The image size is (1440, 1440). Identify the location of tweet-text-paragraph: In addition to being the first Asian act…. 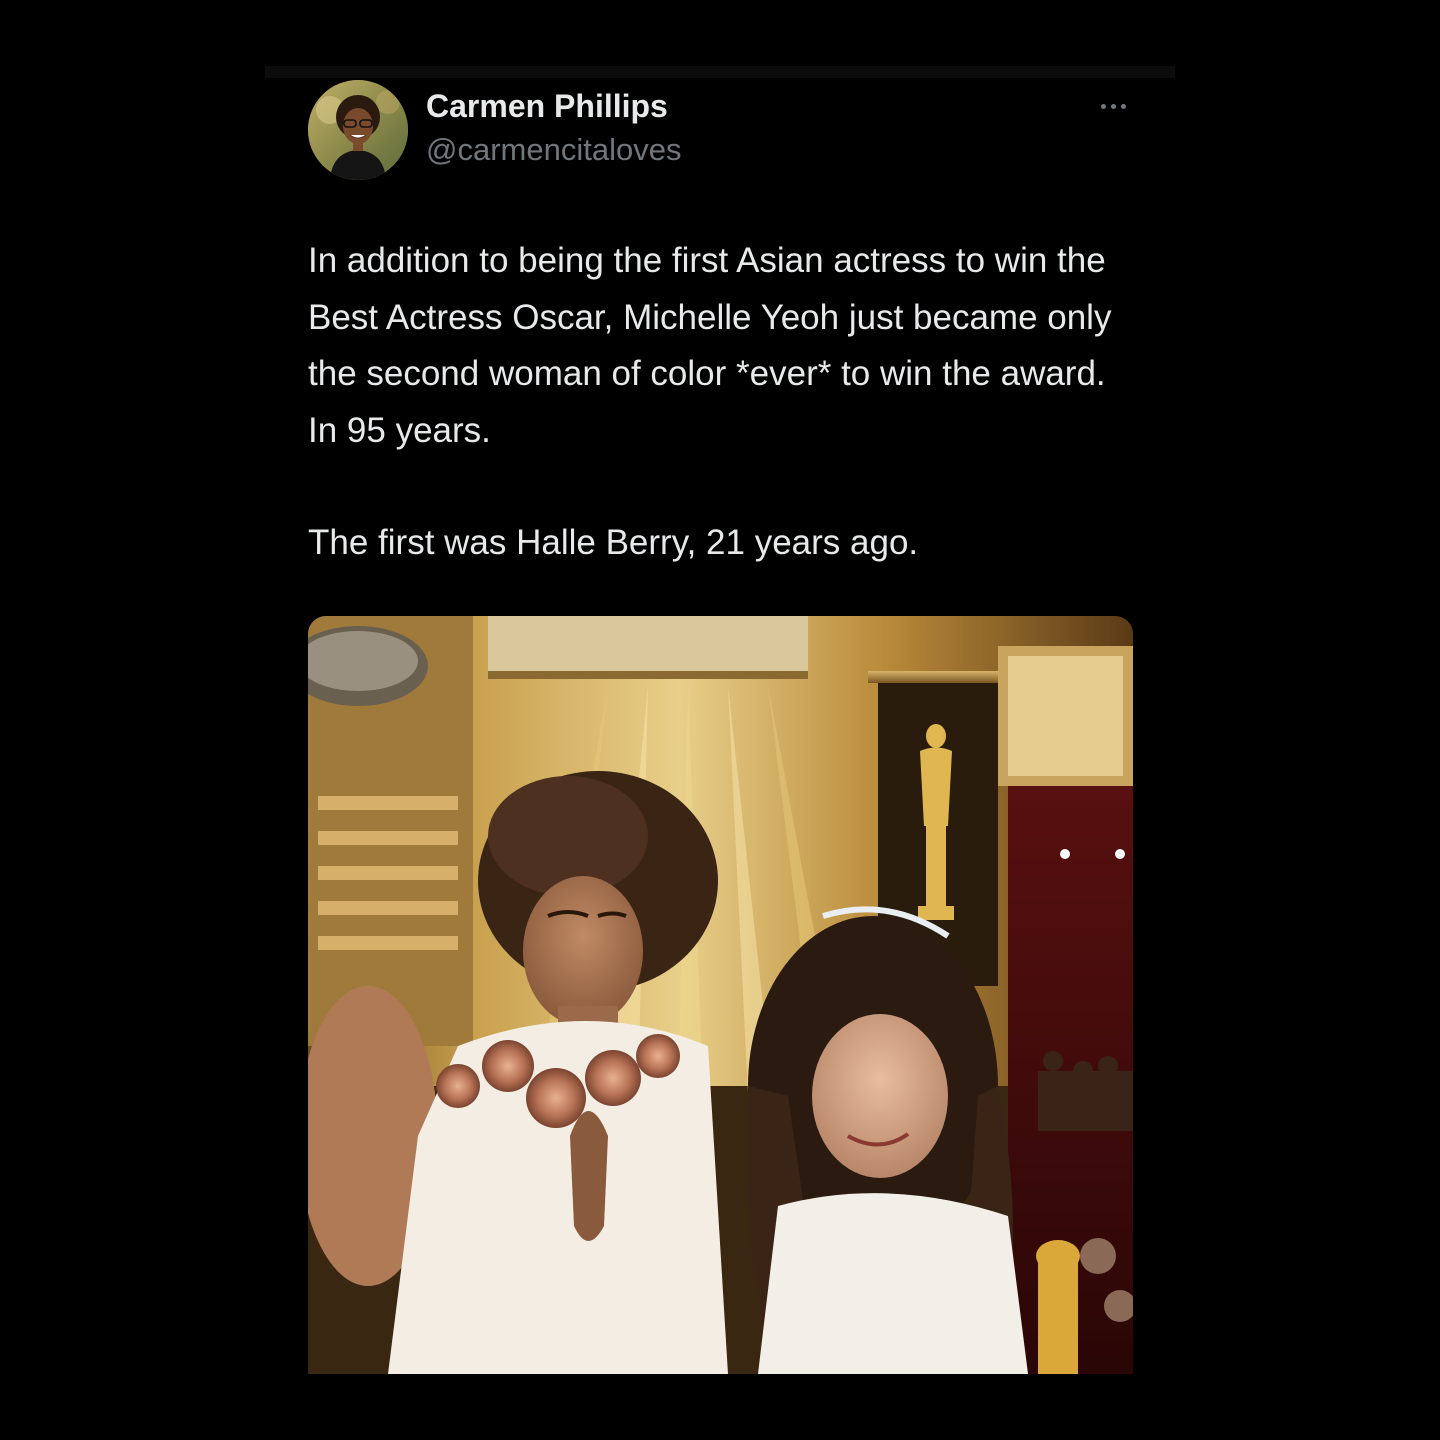
(710, 345).